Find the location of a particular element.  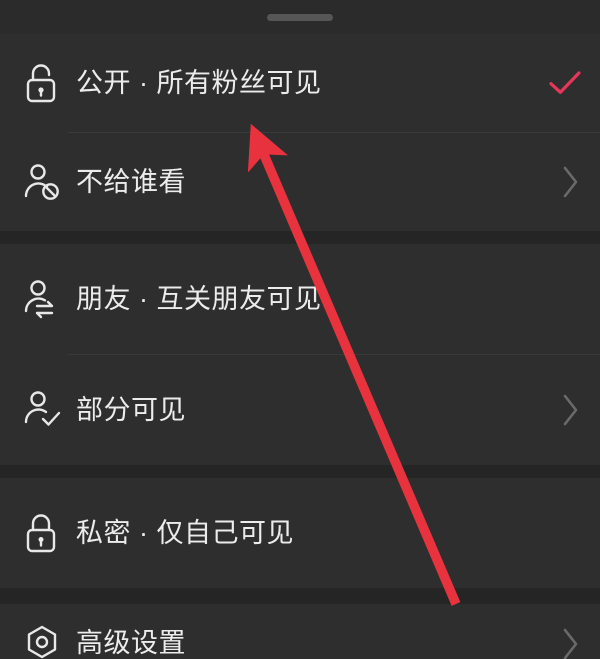

person-block-icon is located at coordinates (42, 182).